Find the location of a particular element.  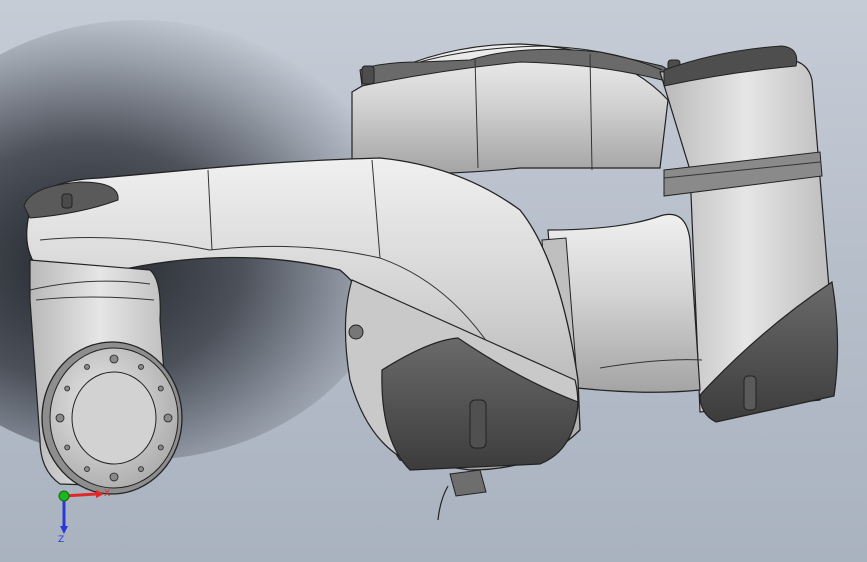

y-axis-dot is located at coordinates (64, 496).